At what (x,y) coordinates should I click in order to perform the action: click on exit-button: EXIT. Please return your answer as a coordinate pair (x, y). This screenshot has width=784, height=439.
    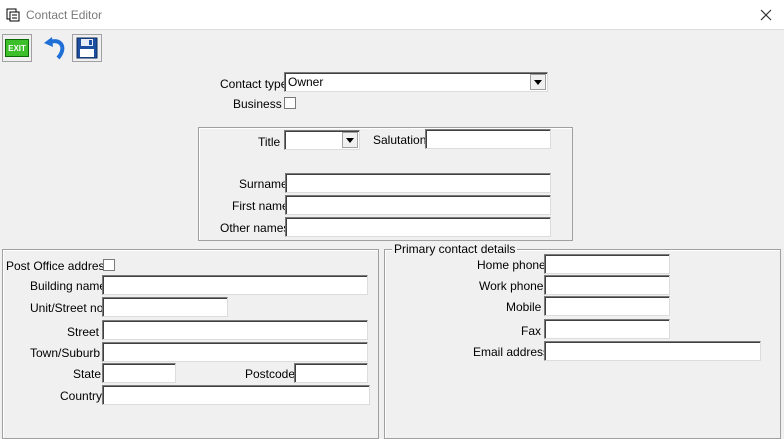
    Looking at the image, I should click on (17, 48).